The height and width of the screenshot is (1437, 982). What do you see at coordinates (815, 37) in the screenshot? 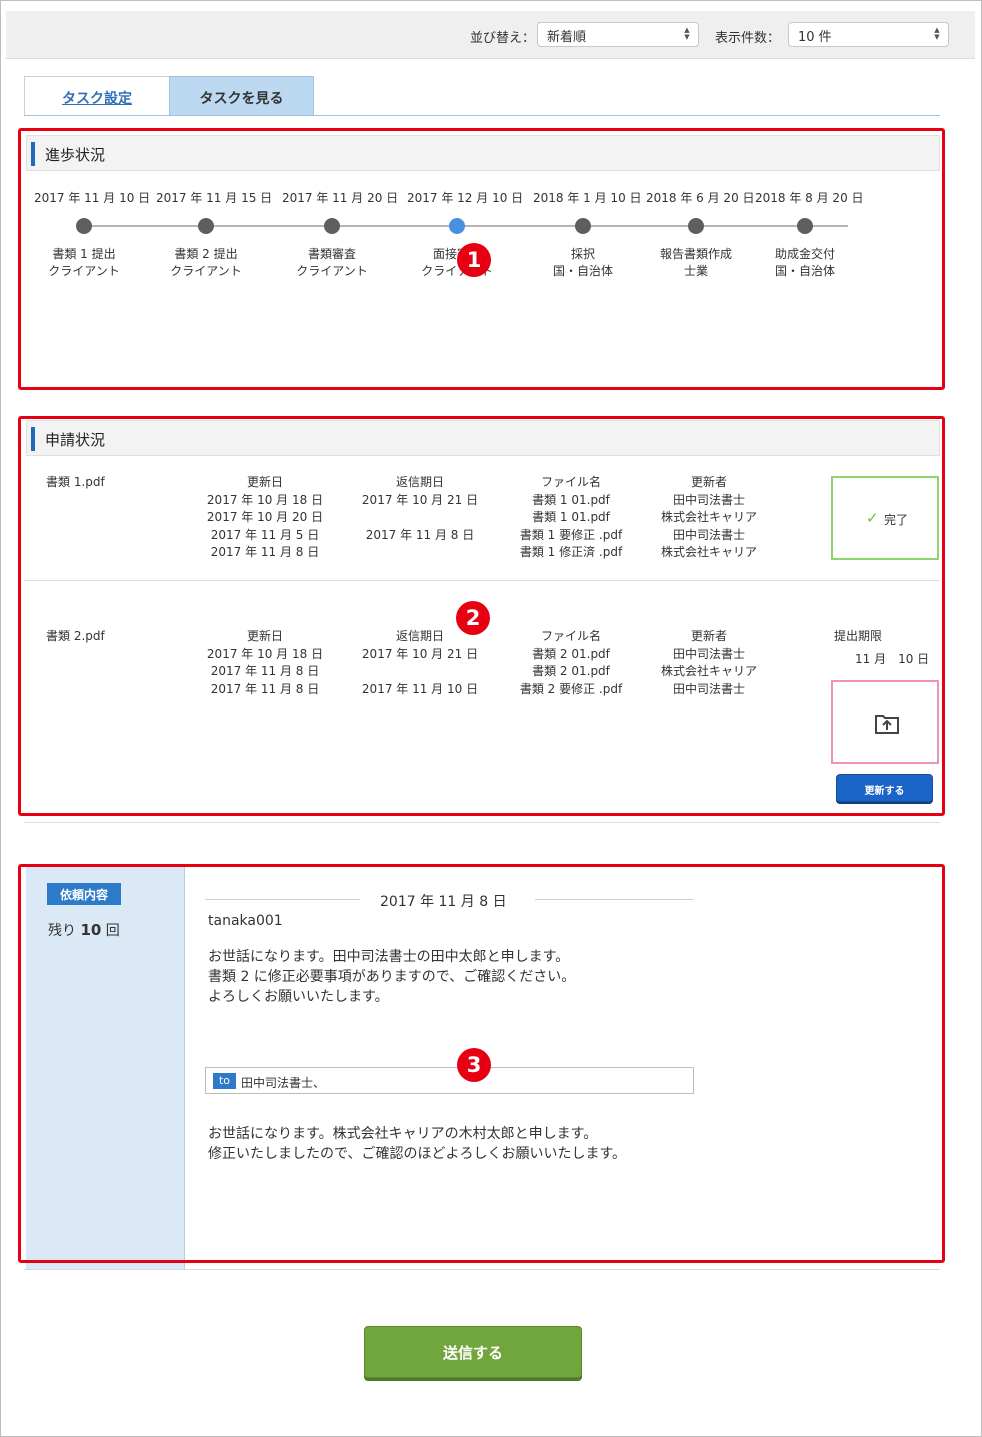
I see `count-select-value: 10 件` at bounding box center [815, 37].